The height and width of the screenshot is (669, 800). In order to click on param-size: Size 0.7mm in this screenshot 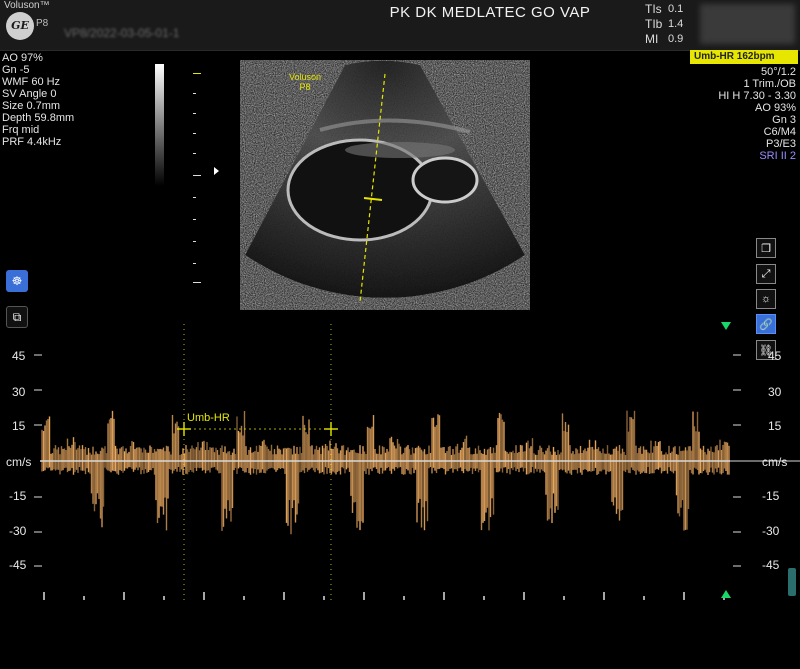, I will do `click(31, 106)`.